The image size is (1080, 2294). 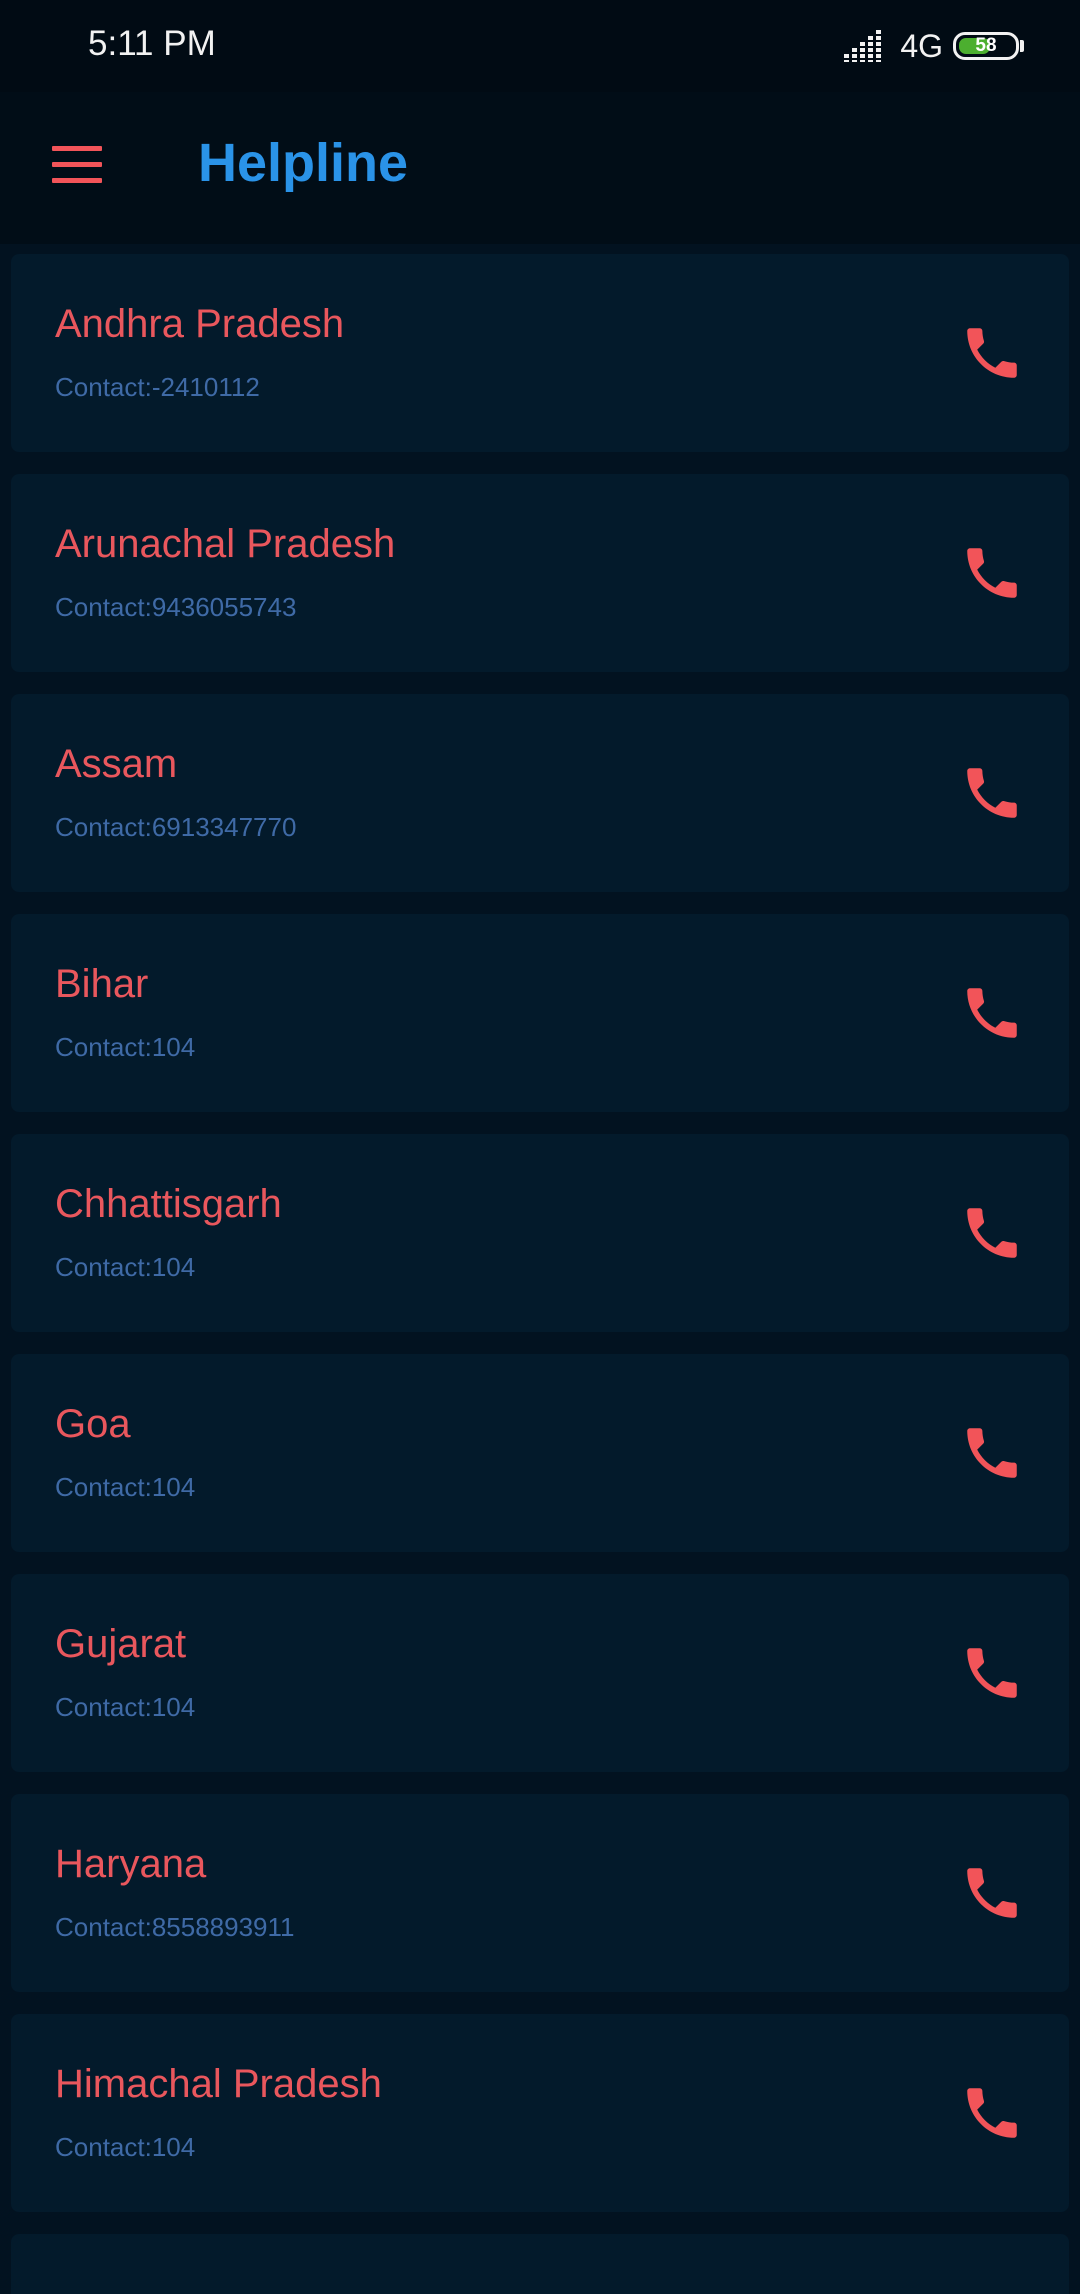 What do you see at coordinates (921, 45) in the screenshot?
I see `network-type: 4G` at bounding box center [921, 45].